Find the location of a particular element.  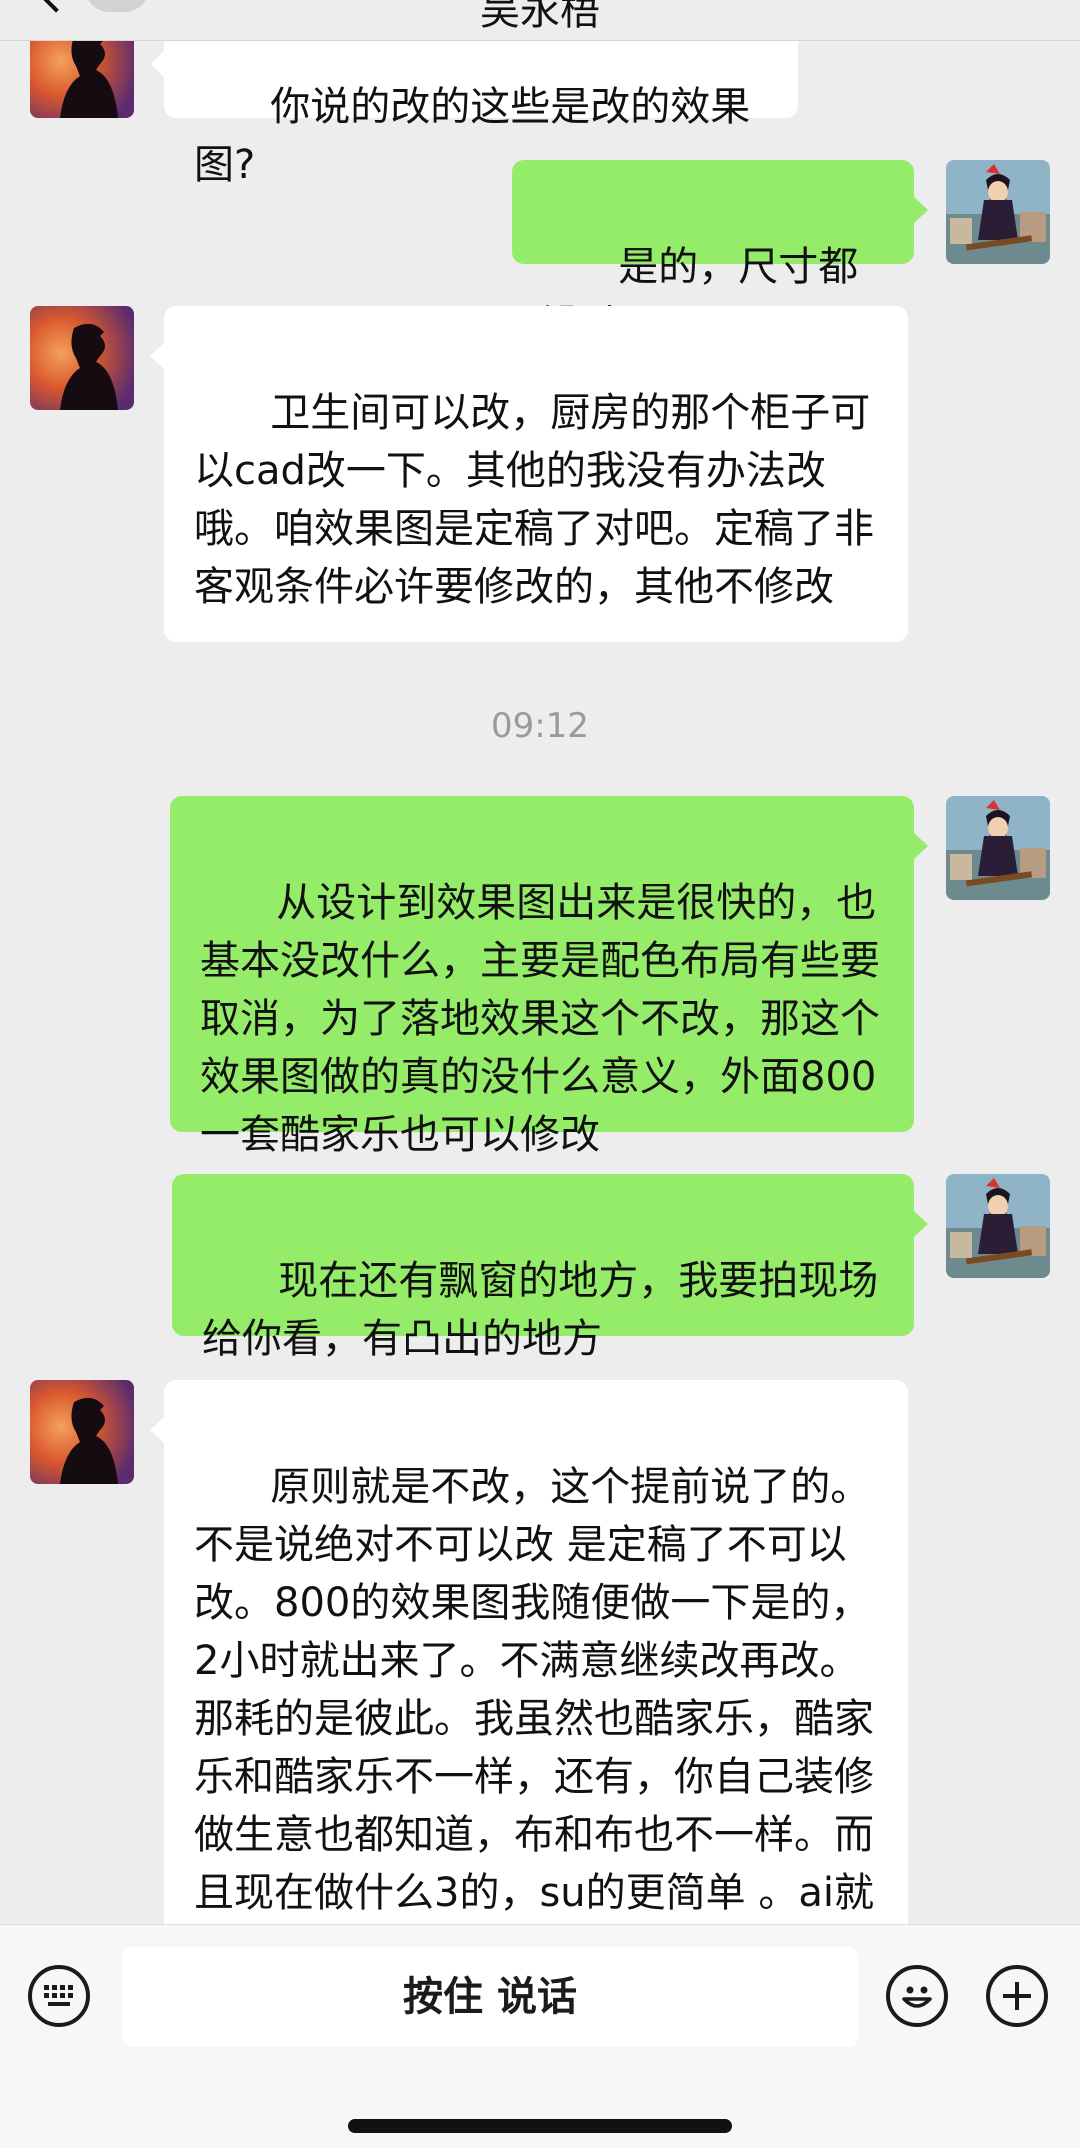

chat-title: 吴永梧 is located at coordinates (540, 18).